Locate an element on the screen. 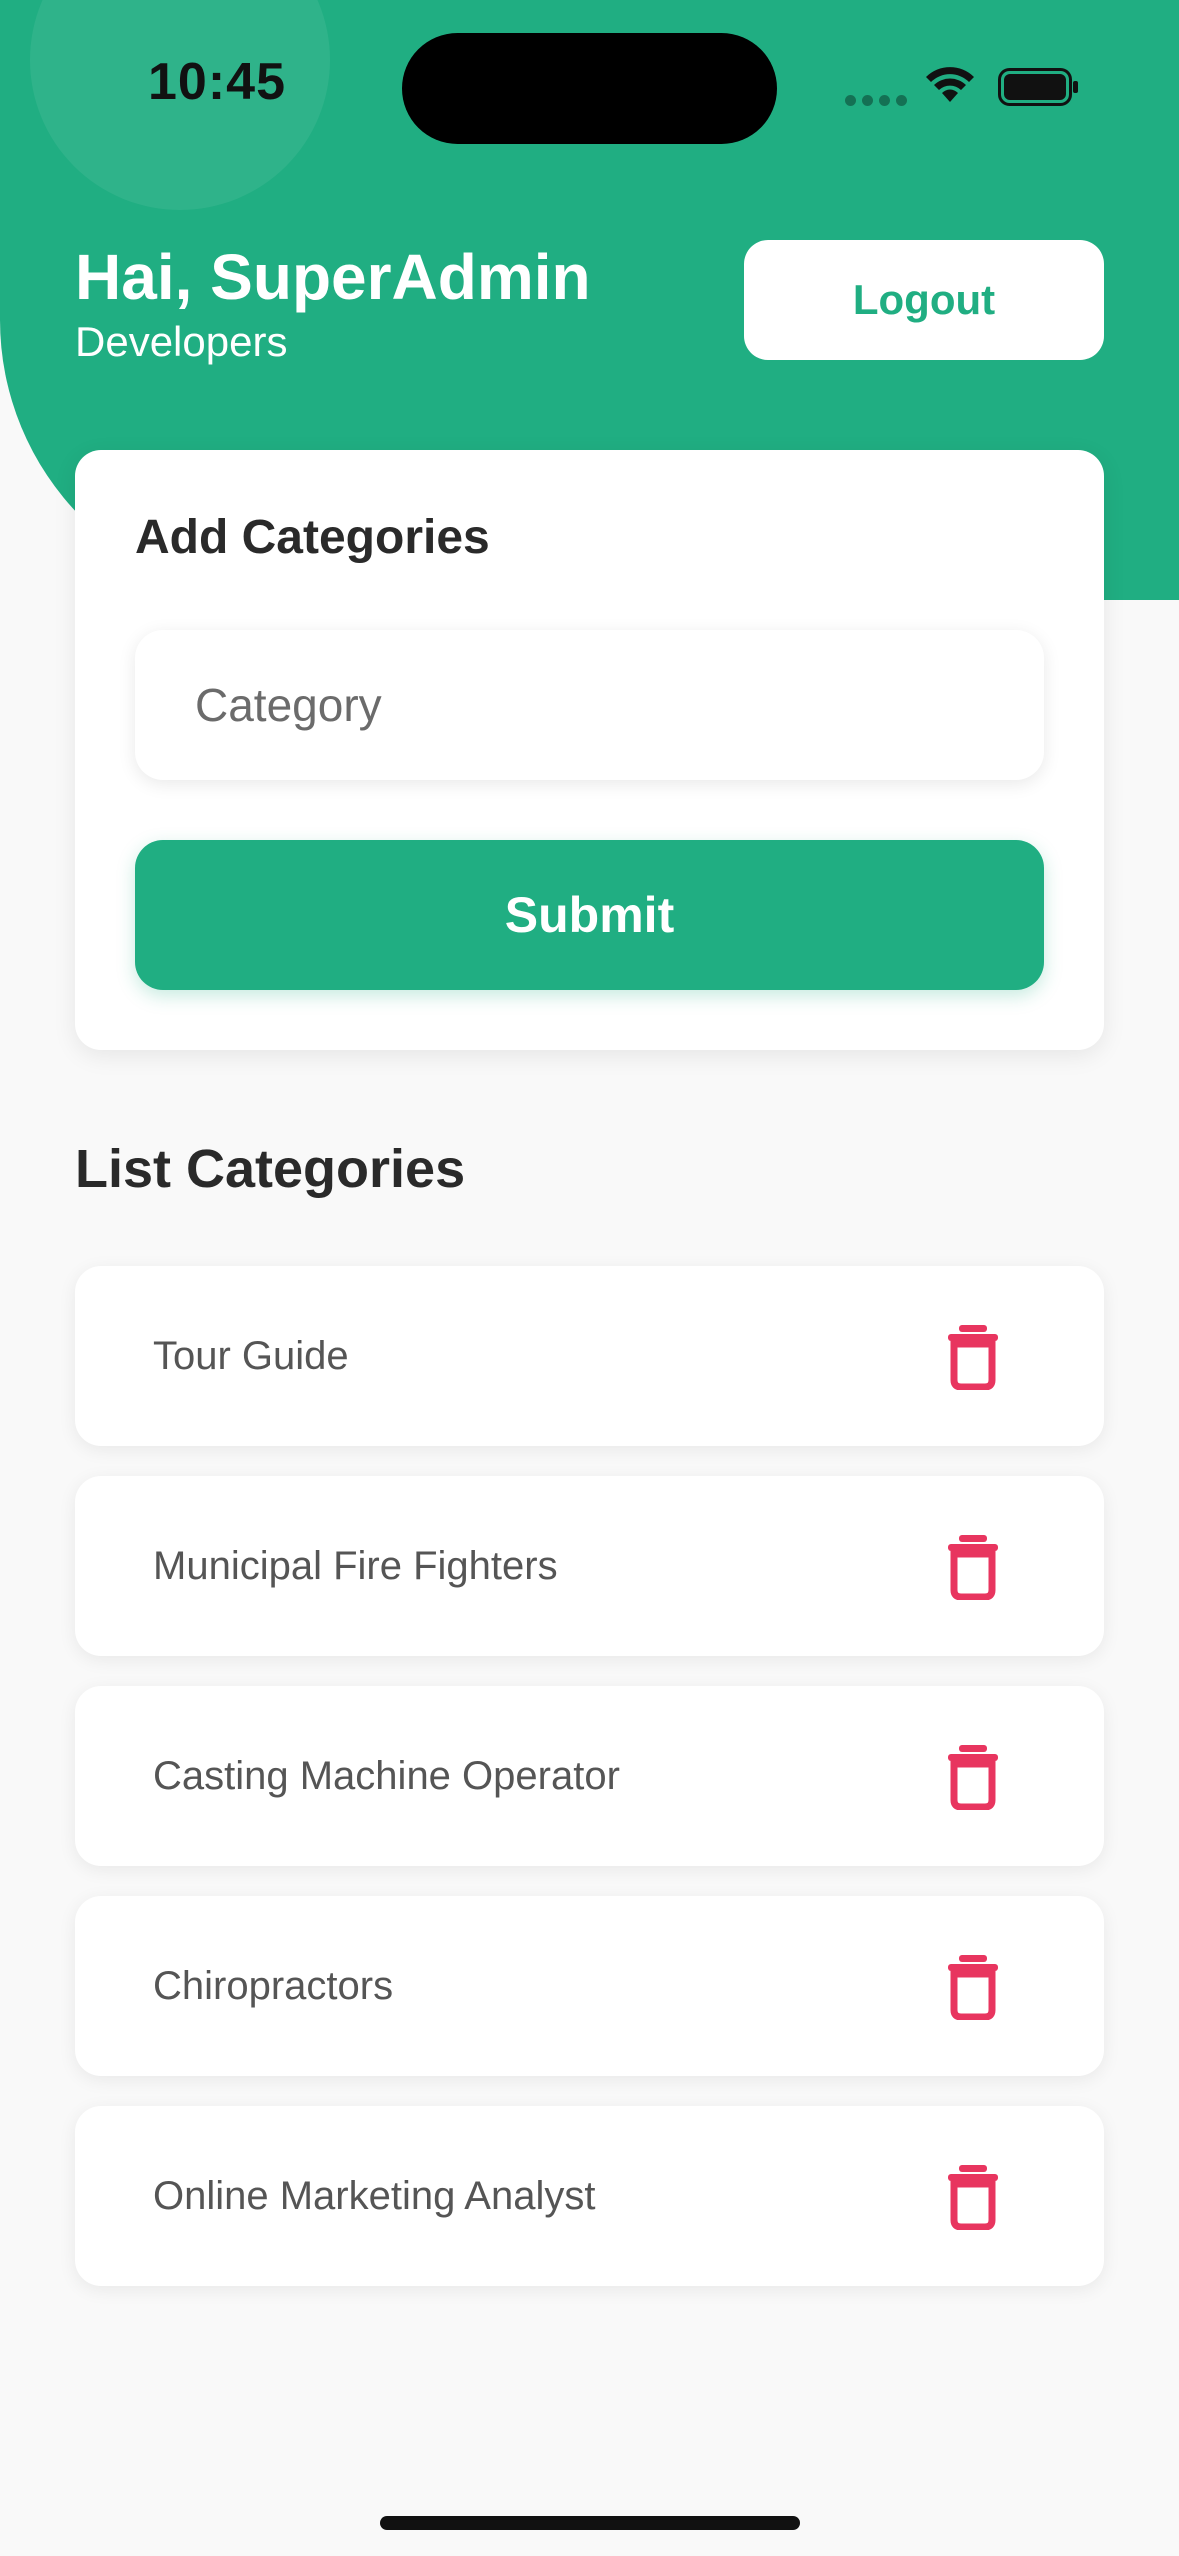 Image resolution: width=1179 pixels, height=2556 pixels. add-category-title: Add Categories is located at coordinates (312, 537).